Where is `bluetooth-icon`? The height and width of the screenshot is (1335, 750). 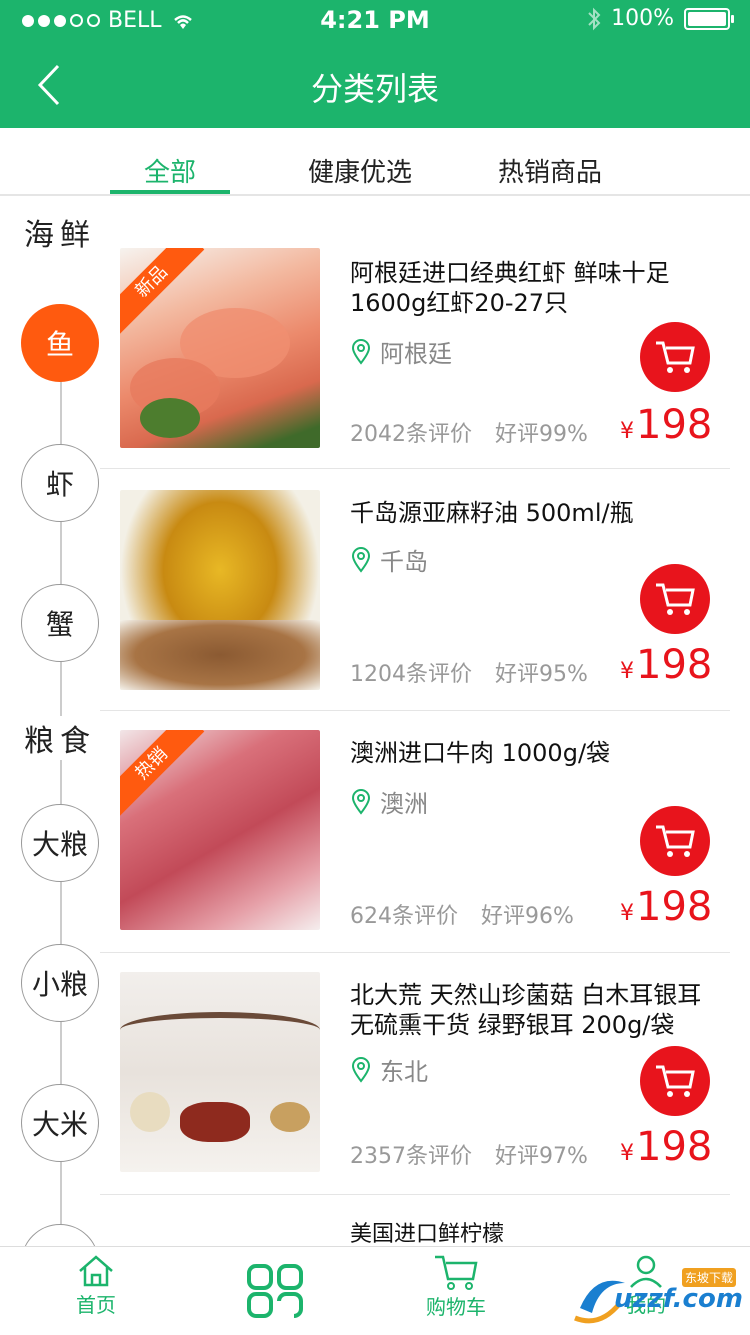 bluetooth-icon is located at coordinates (594, 18).